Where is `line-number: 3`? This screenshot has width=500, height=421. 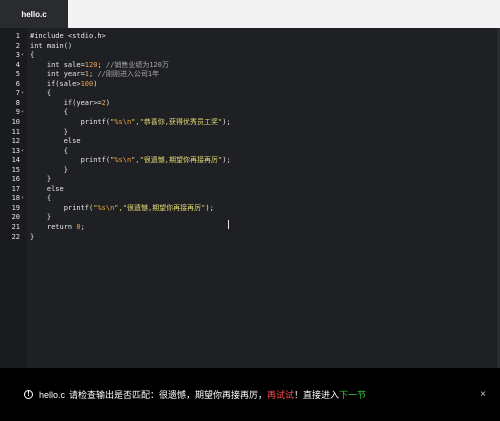 line-number: 3 is located at coordinates (17, 55).